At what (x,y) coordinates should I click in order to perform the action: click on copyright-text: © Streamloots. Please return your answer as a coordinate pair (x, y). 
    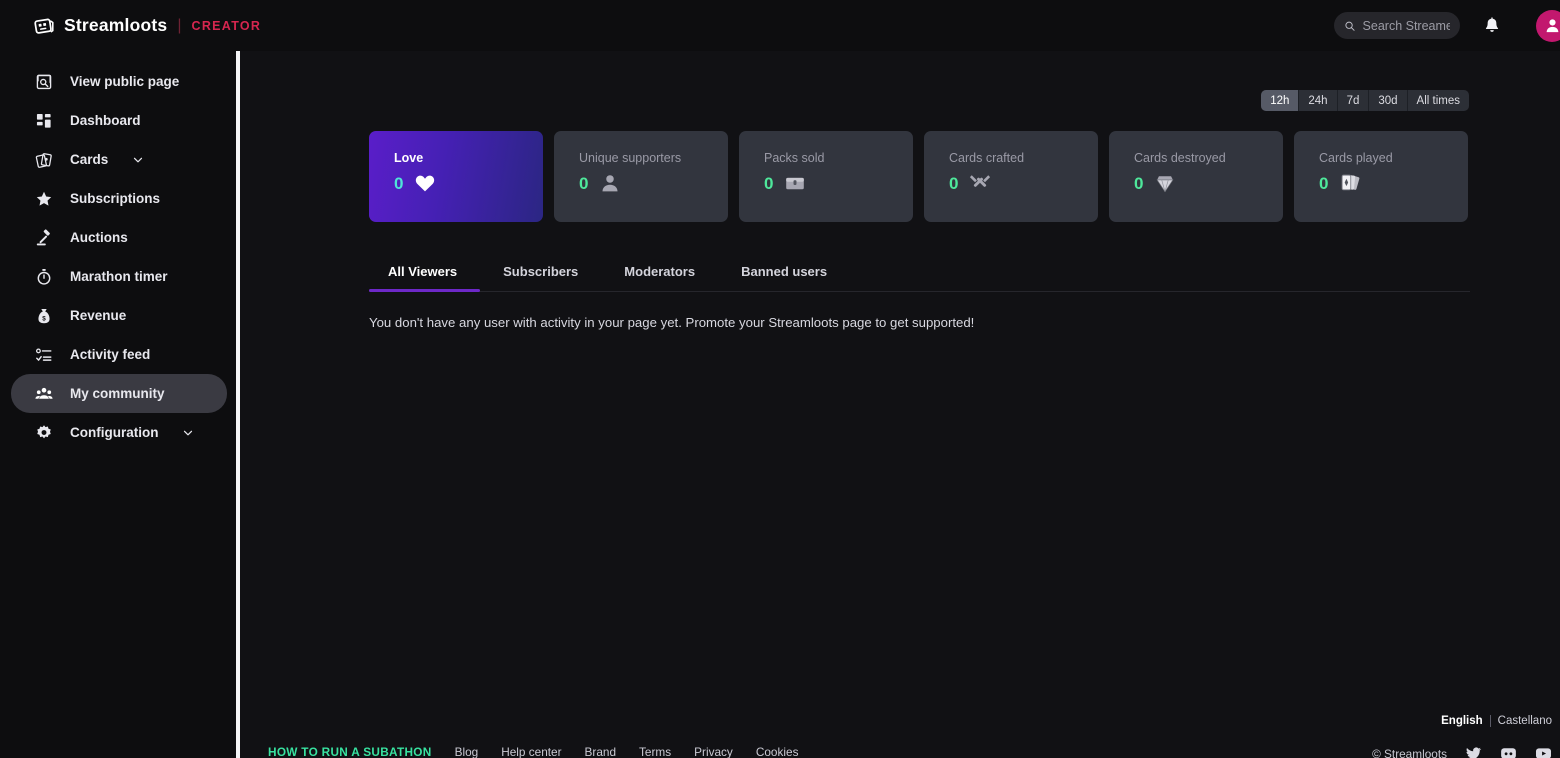
    Looking at the image, I should click on (1409, 752).